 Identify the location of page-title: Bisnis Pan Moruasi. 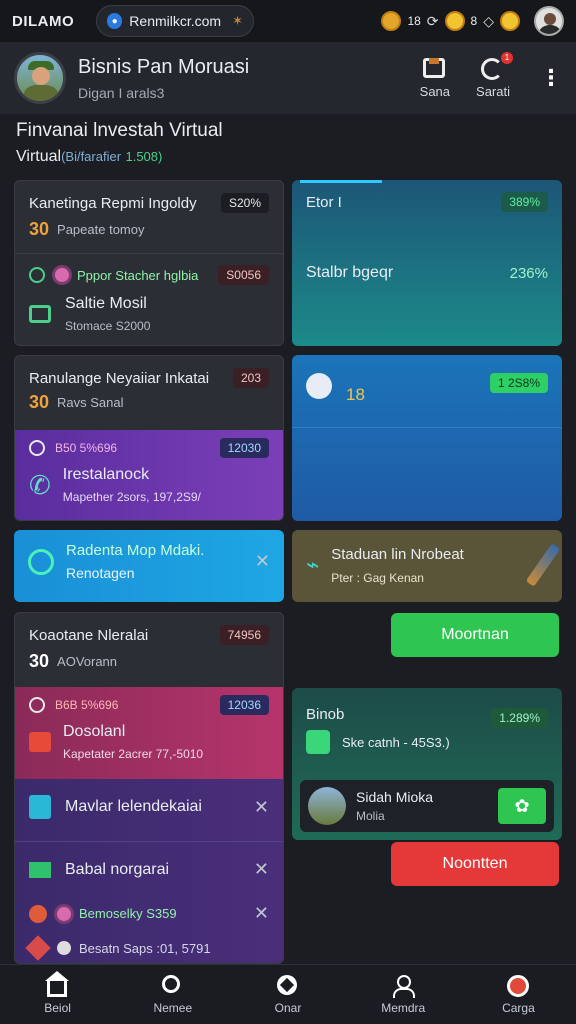
(164, 66).